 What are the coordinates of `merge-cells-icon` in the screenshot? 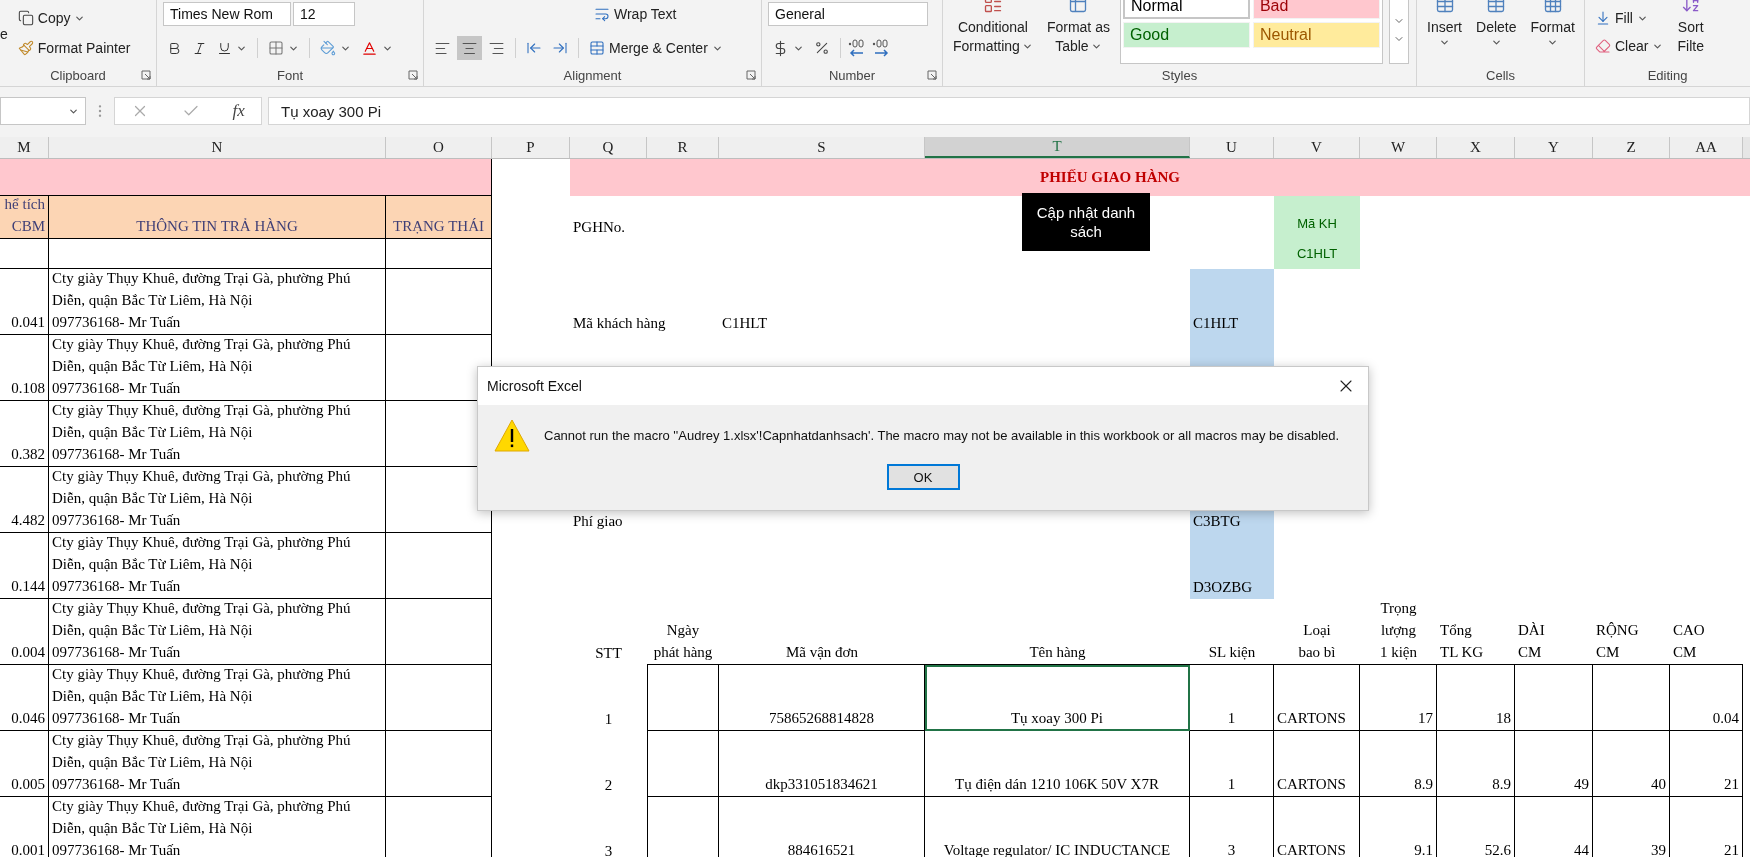 It's located at (597, 48).